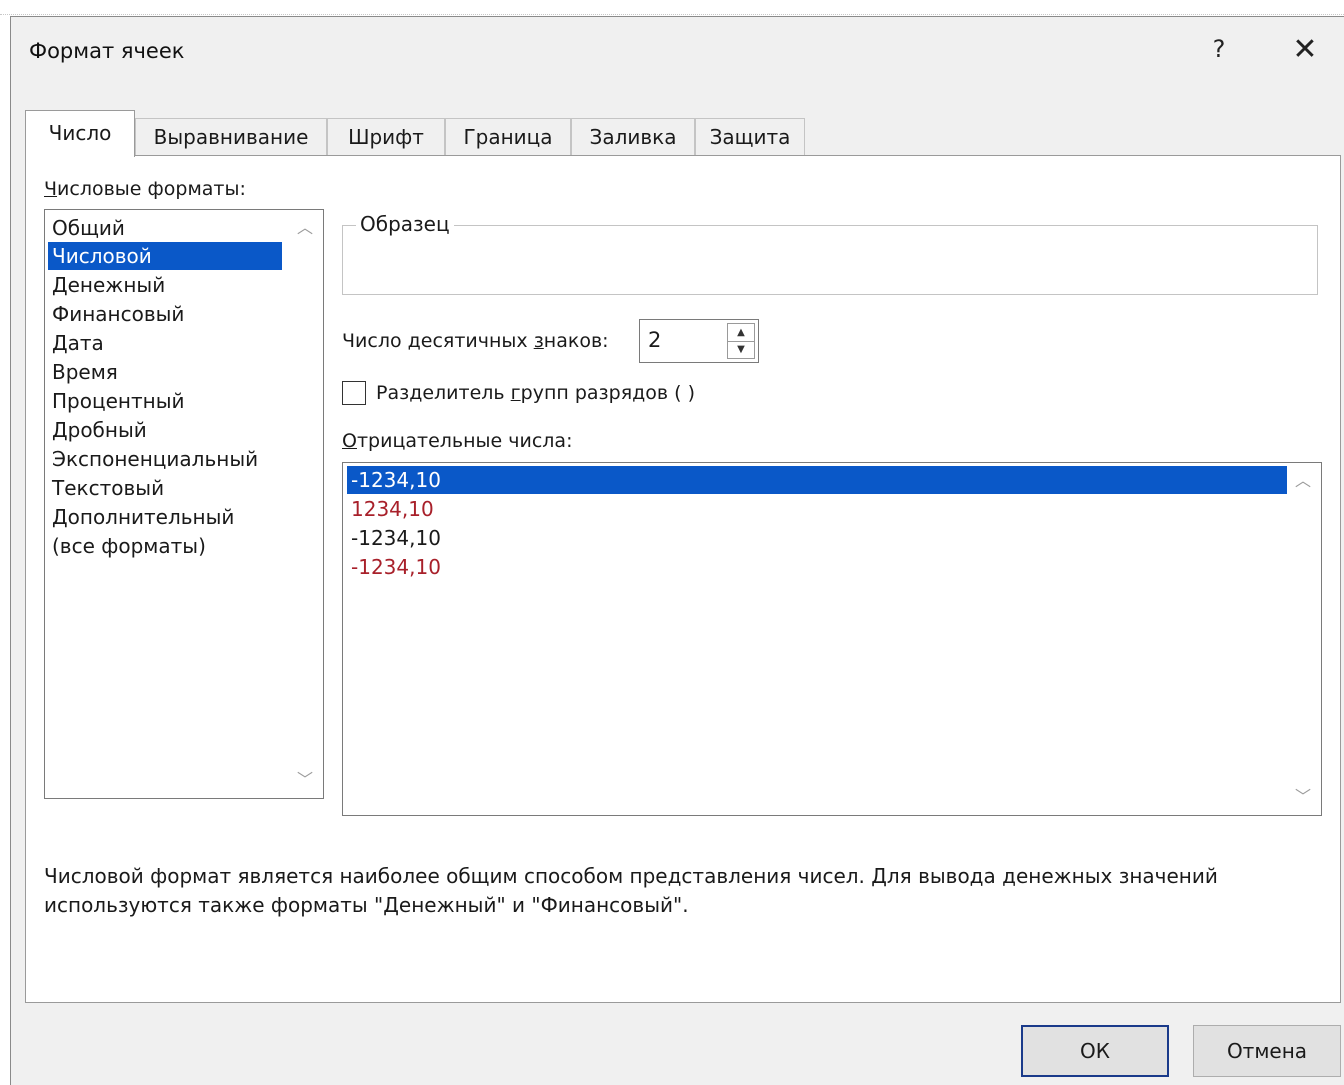 This screenshot has height=1085, width=1344. Describe the element at coordinates (165, 372) in the screenshot. I see `list-item: Время` at that location.